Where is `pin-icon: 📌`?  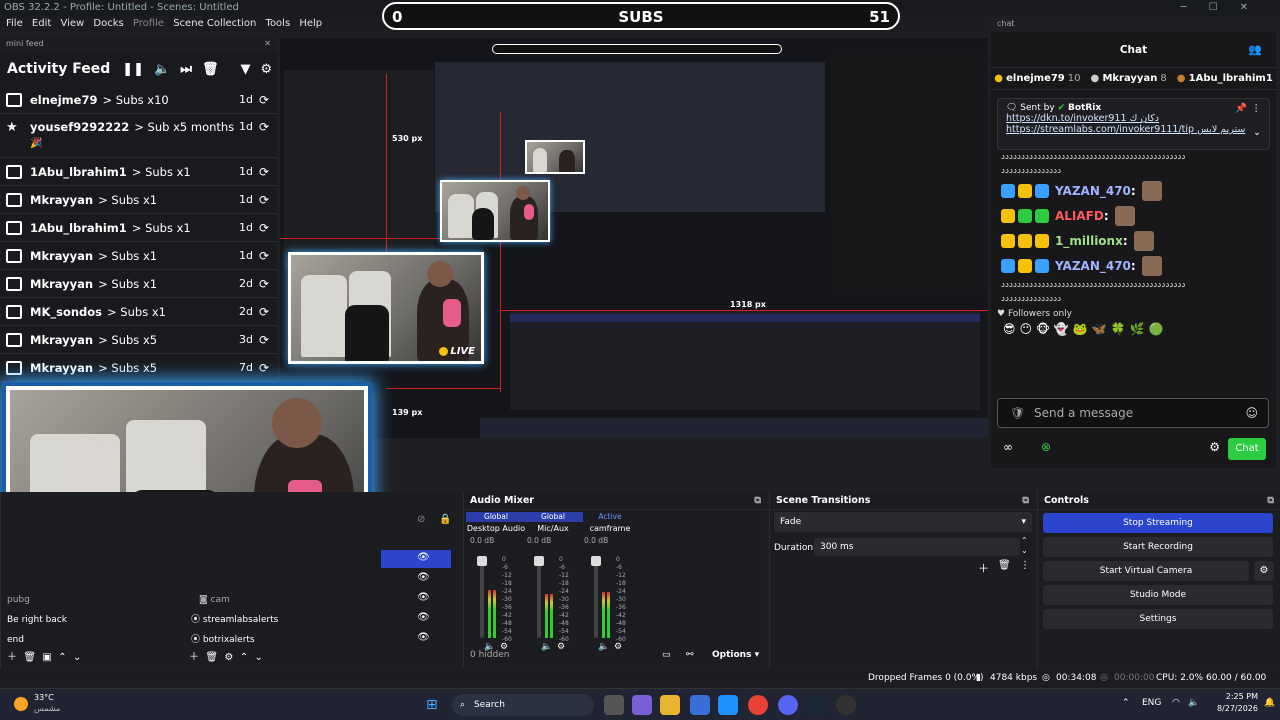
pin-icon: 📌 is located at coordinates (1241, 108).